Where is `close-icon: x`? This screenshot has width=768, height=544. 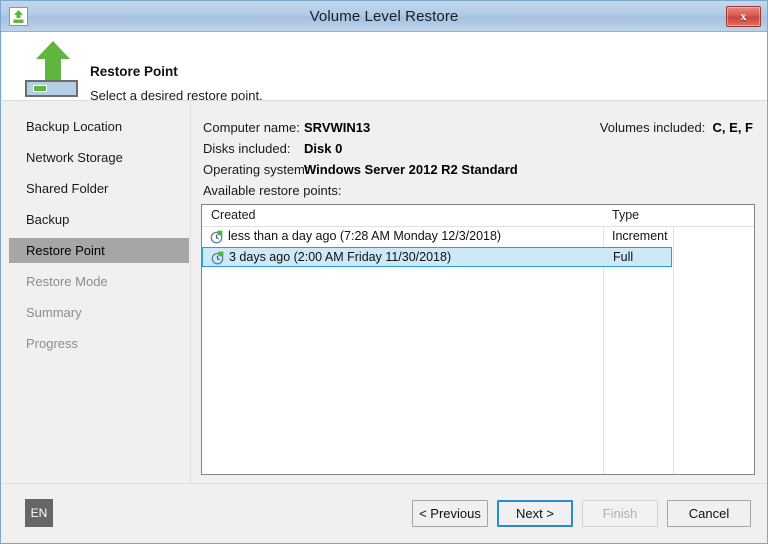 close-icon: x is located at coordinates (743, 16).